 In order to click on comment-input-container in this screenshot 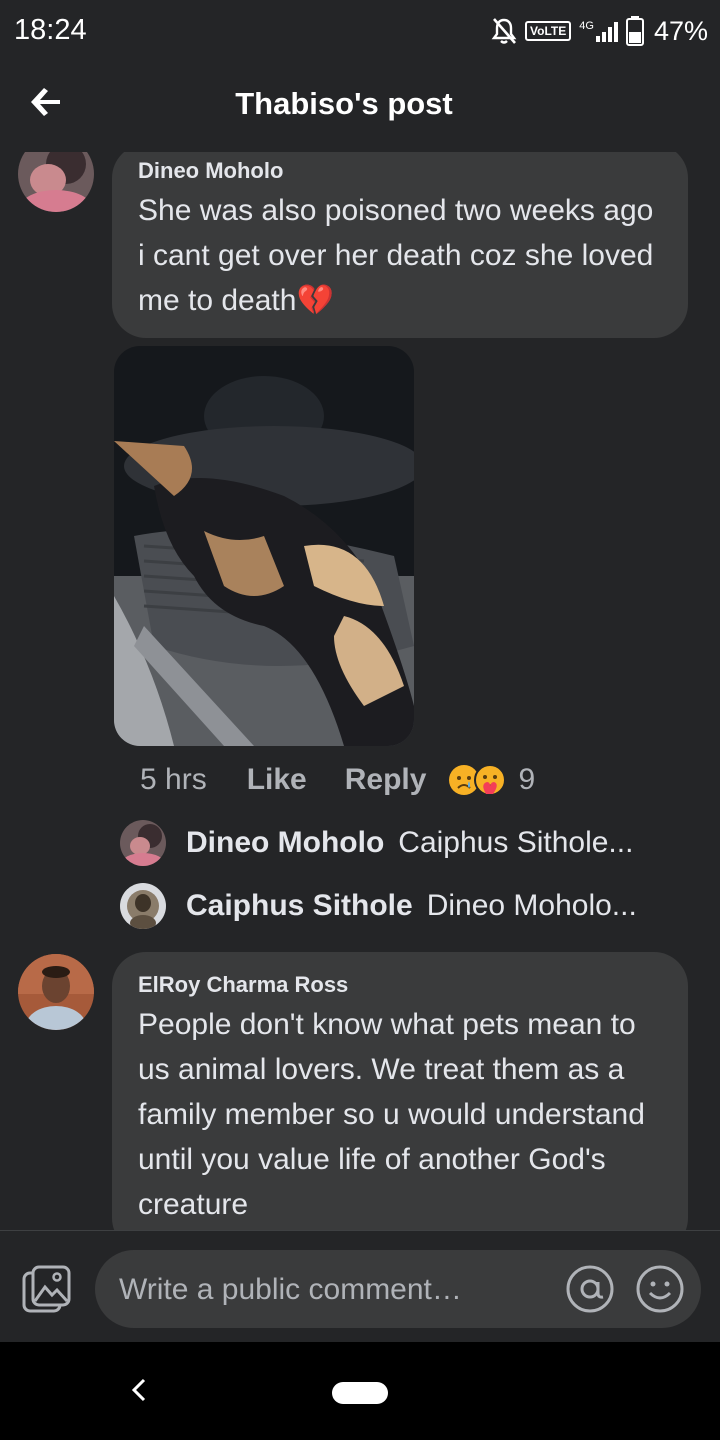, I will do `click(398, 1290)`.